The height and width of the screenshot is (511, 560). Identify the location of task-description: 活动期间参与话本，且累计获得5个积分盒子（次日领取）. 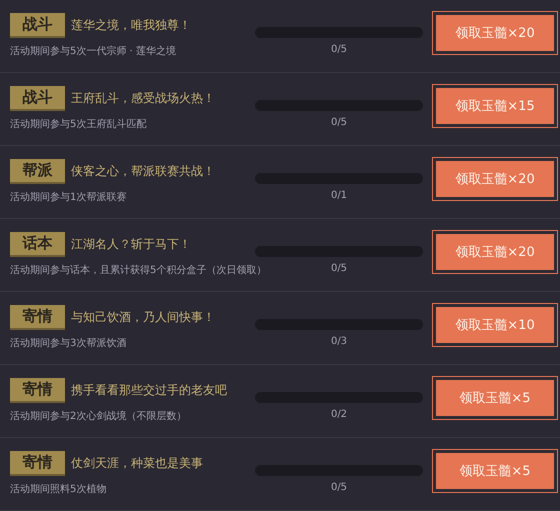
(138, 270).